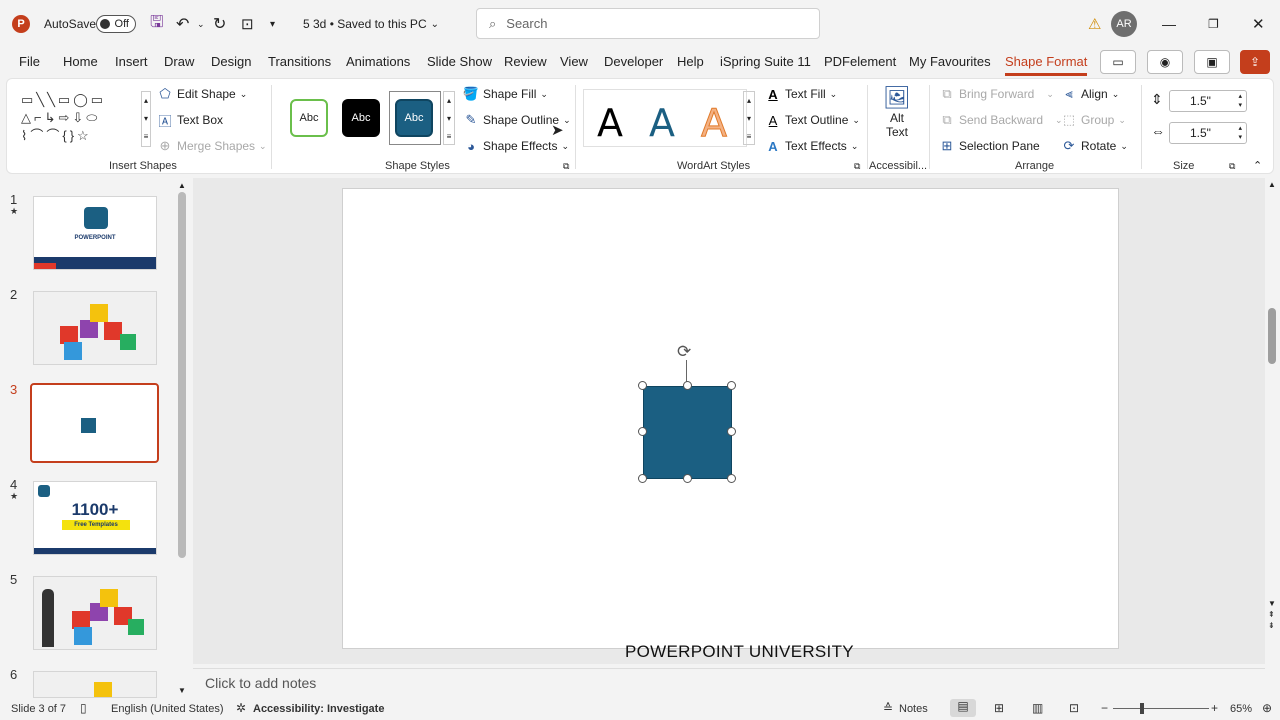 The image size is (1280, 720). Describe the element at coordinates (1161, 708) in the screenshot. I see `zoom-slider` at that location.